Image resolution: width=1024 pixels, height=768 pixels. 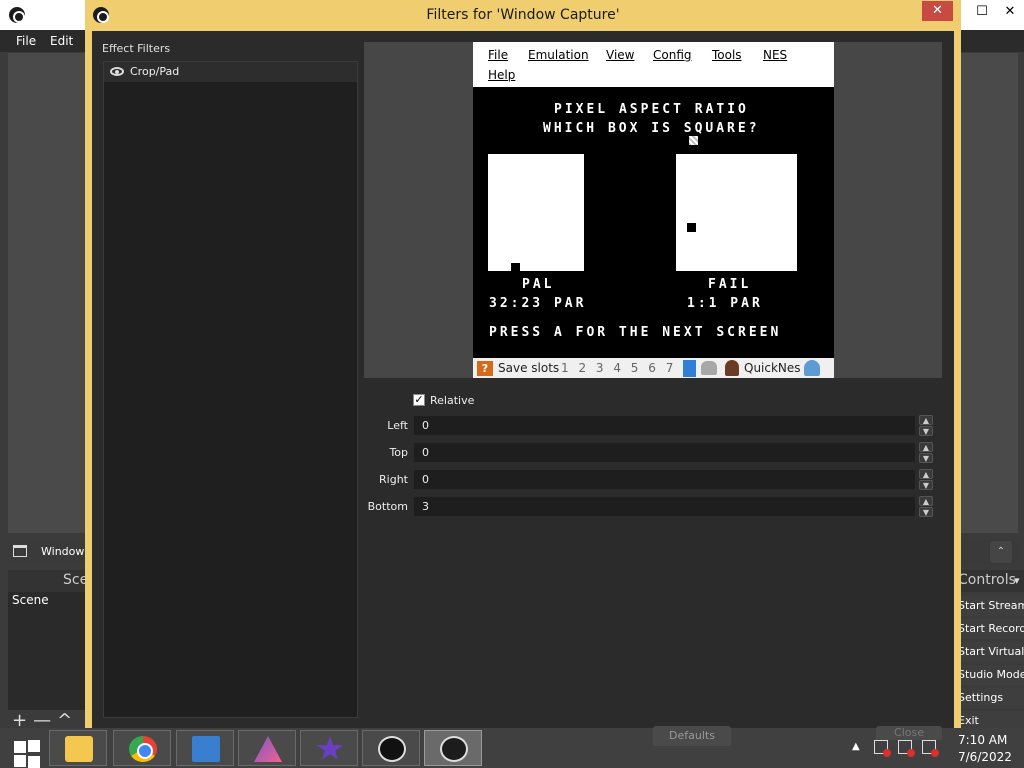 What do you see at coordinates (709, 368) in the screenshot?
I see `load-state-icon` at bounding box center [709, 368].